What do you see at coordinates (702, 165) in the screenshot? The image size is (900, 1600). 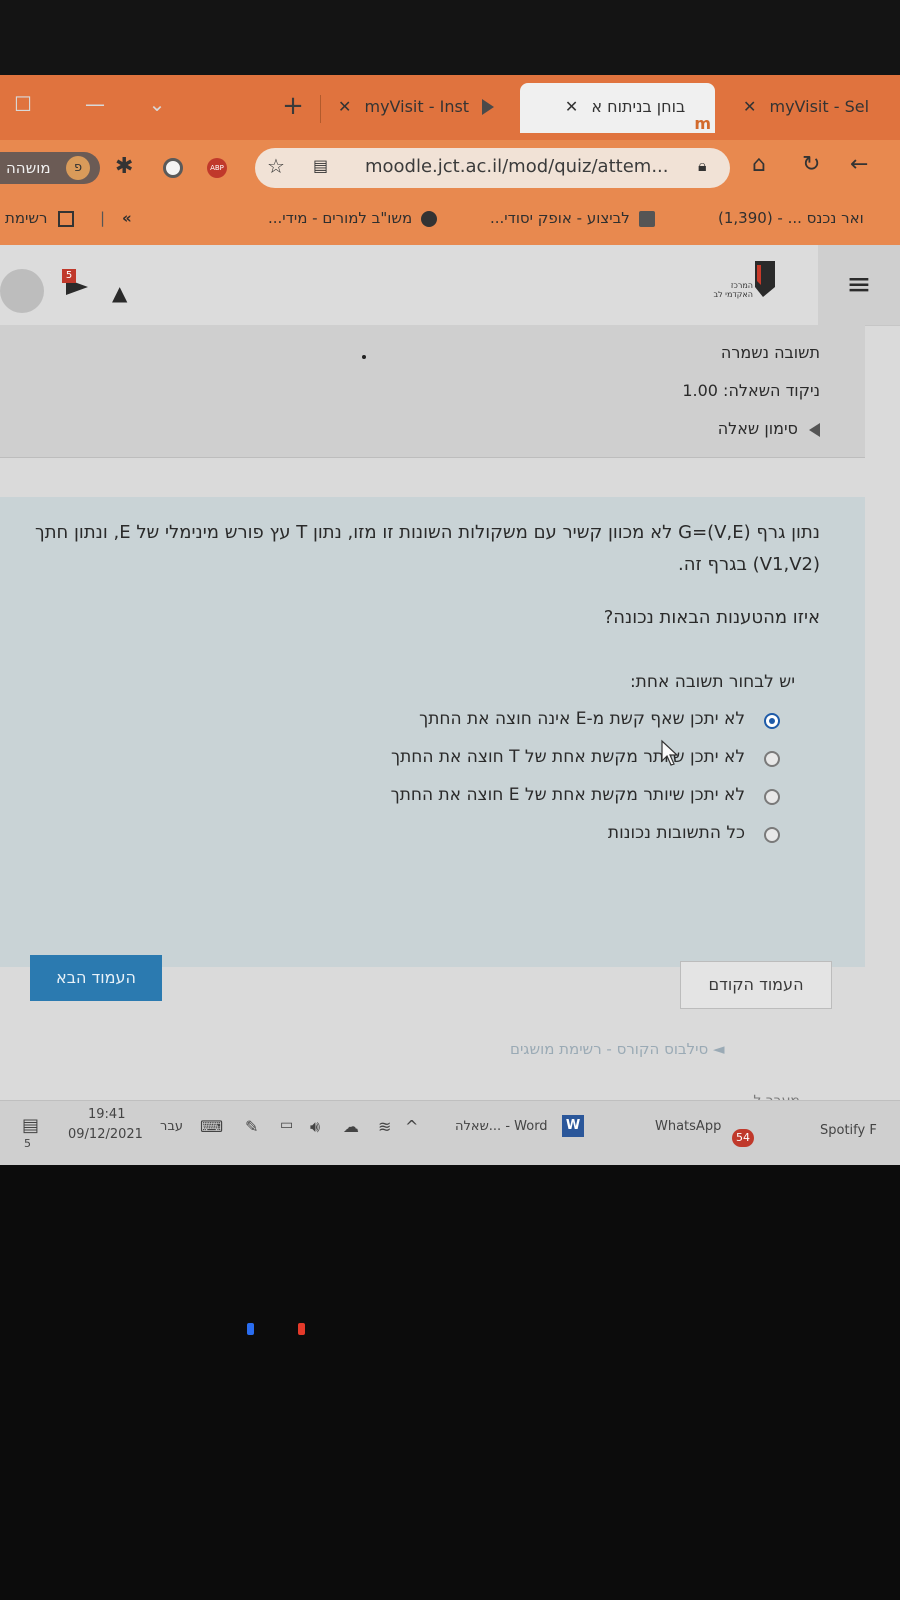 I see `lock-icon: 🔒︎` at bounding box center [702, 165].